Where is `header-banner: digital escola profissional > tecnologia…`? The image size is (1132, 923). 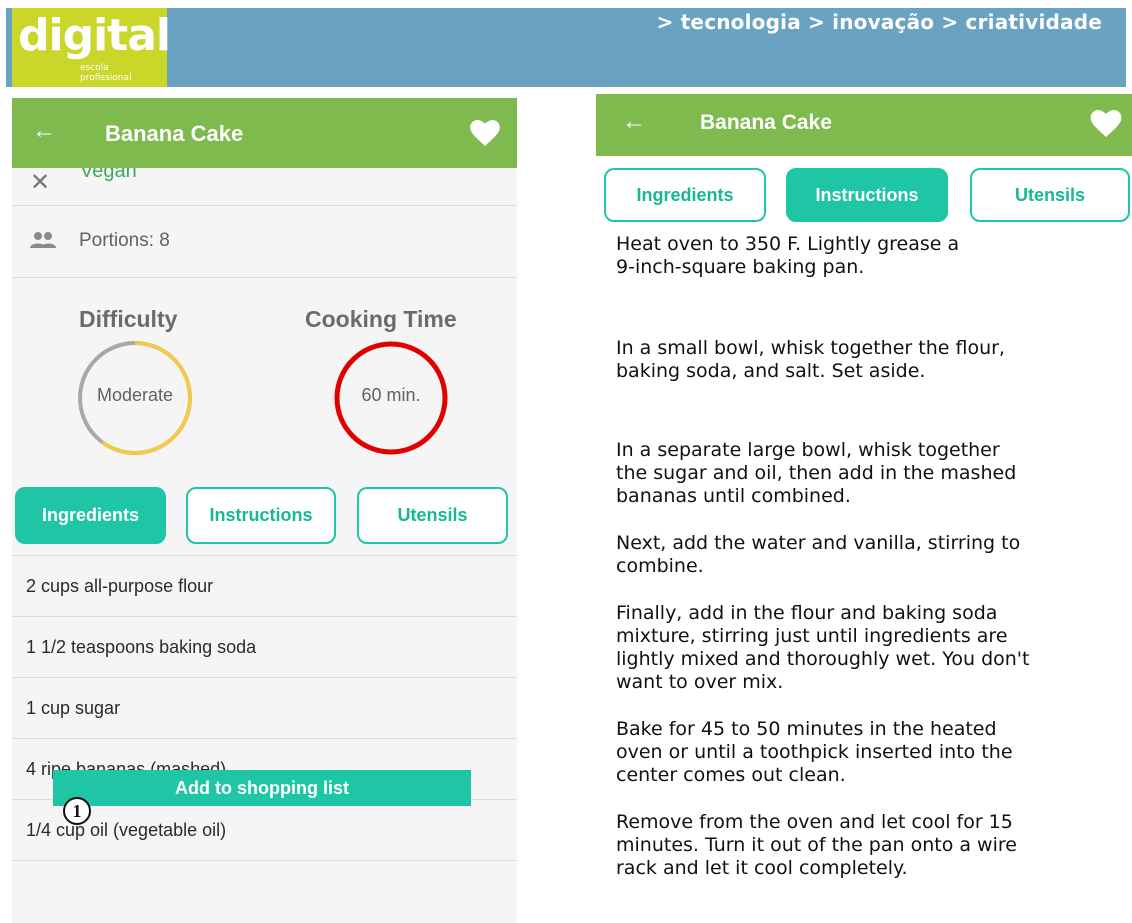
header-banner: digital escola profissional > tecnologia… is located at coordinates (566, 44).